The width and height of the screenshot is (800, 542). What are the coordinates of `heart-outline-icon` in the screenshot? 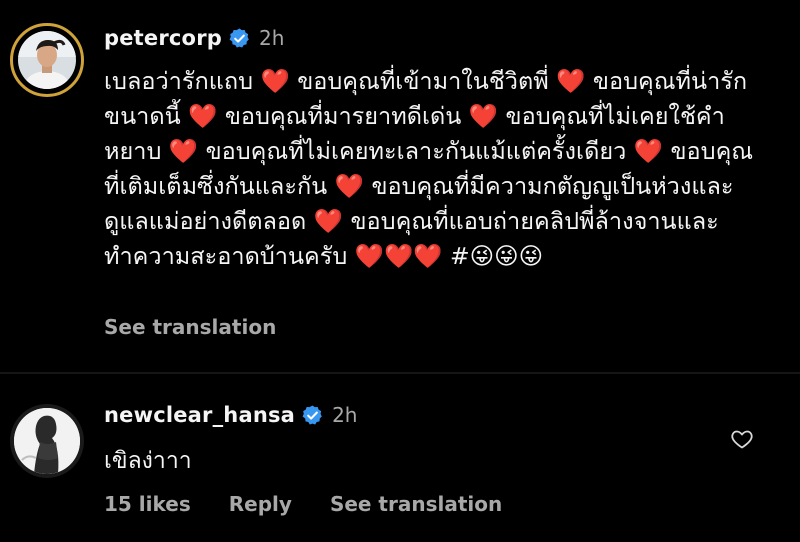 It's located at (742, 439).